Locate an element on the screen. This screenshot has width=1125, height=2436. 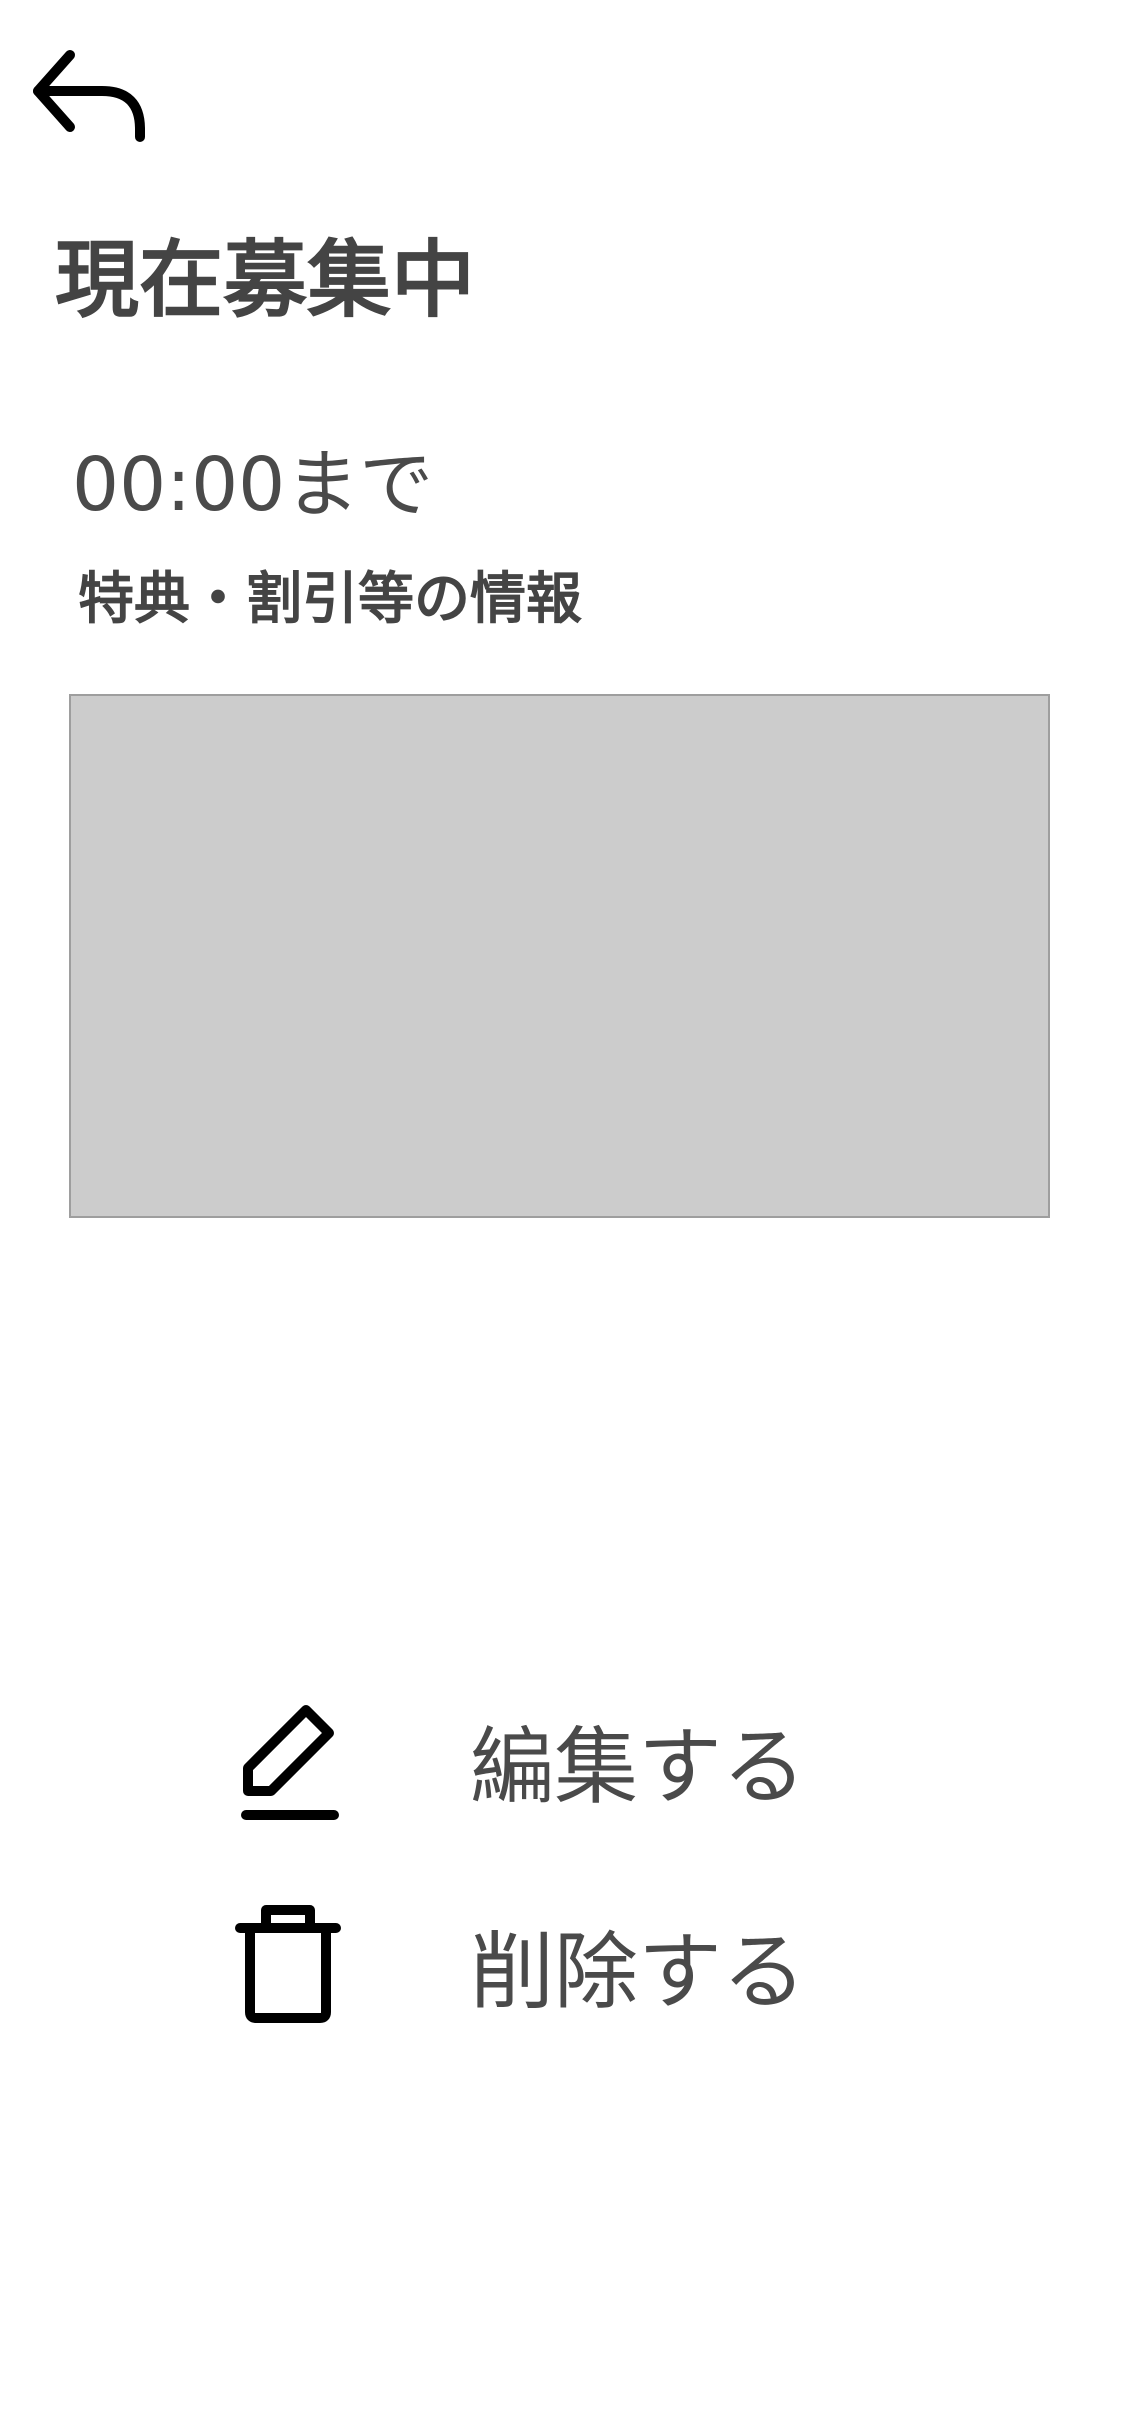
perk-info-label: 特典・割引等の情報 is located at coordinates (330, 599).